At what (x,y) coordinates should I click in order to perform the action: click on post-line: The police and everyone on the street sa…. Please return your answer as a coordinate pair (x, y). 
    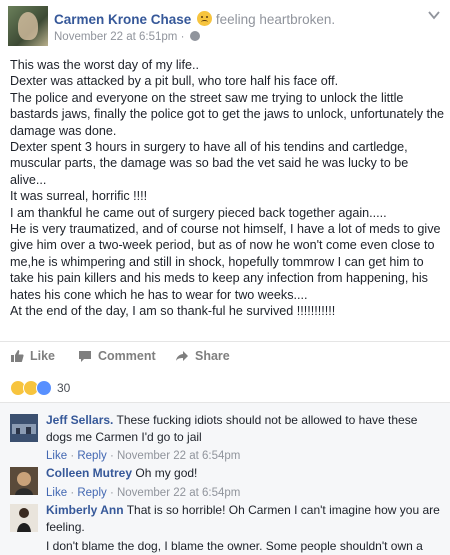
    Looking at the image, I should click on (227, 114).